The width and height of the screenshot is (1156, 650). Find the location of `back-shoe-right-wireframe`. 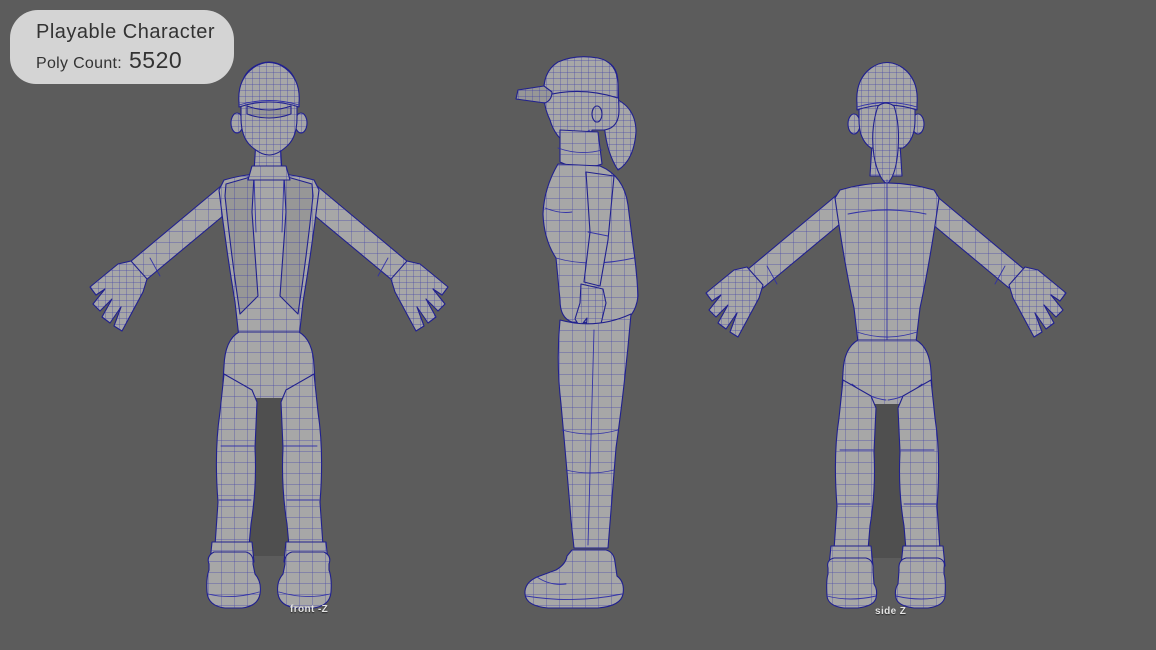

back-shoe-right-wireframe is located at coordinates (920, 583).